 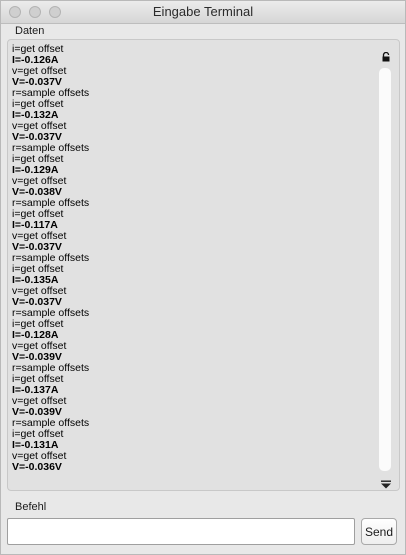 I want to click on send-button: Send, so click(x=379, y=531).